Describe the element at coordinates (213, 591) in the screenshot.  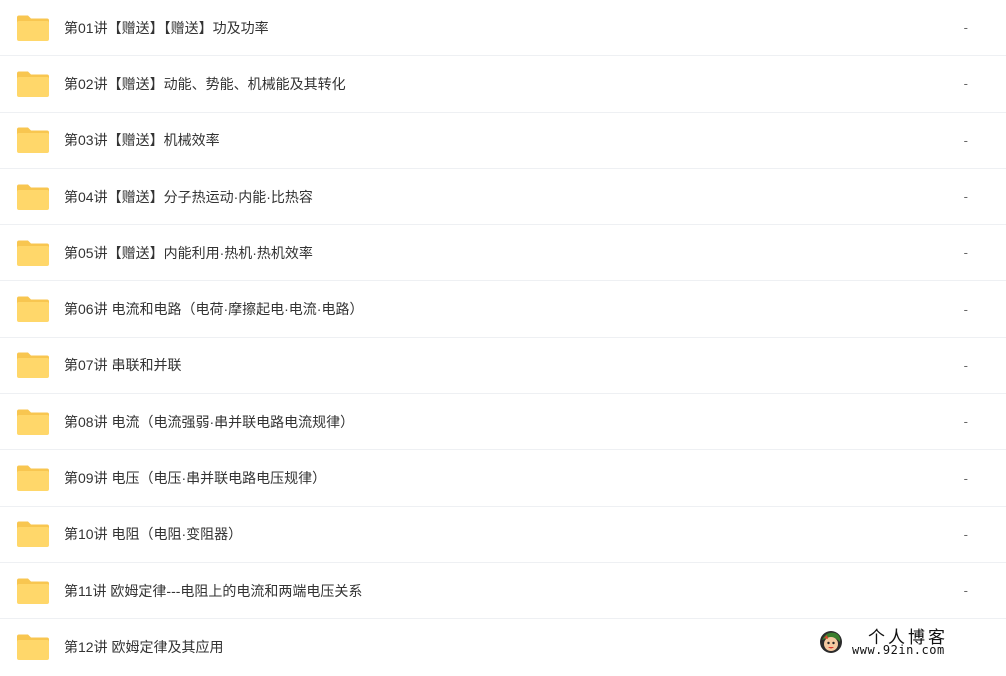
I see `folder-name: 第11讲 欧姆定律---电阻上的电流和两端电压关系` at that location.